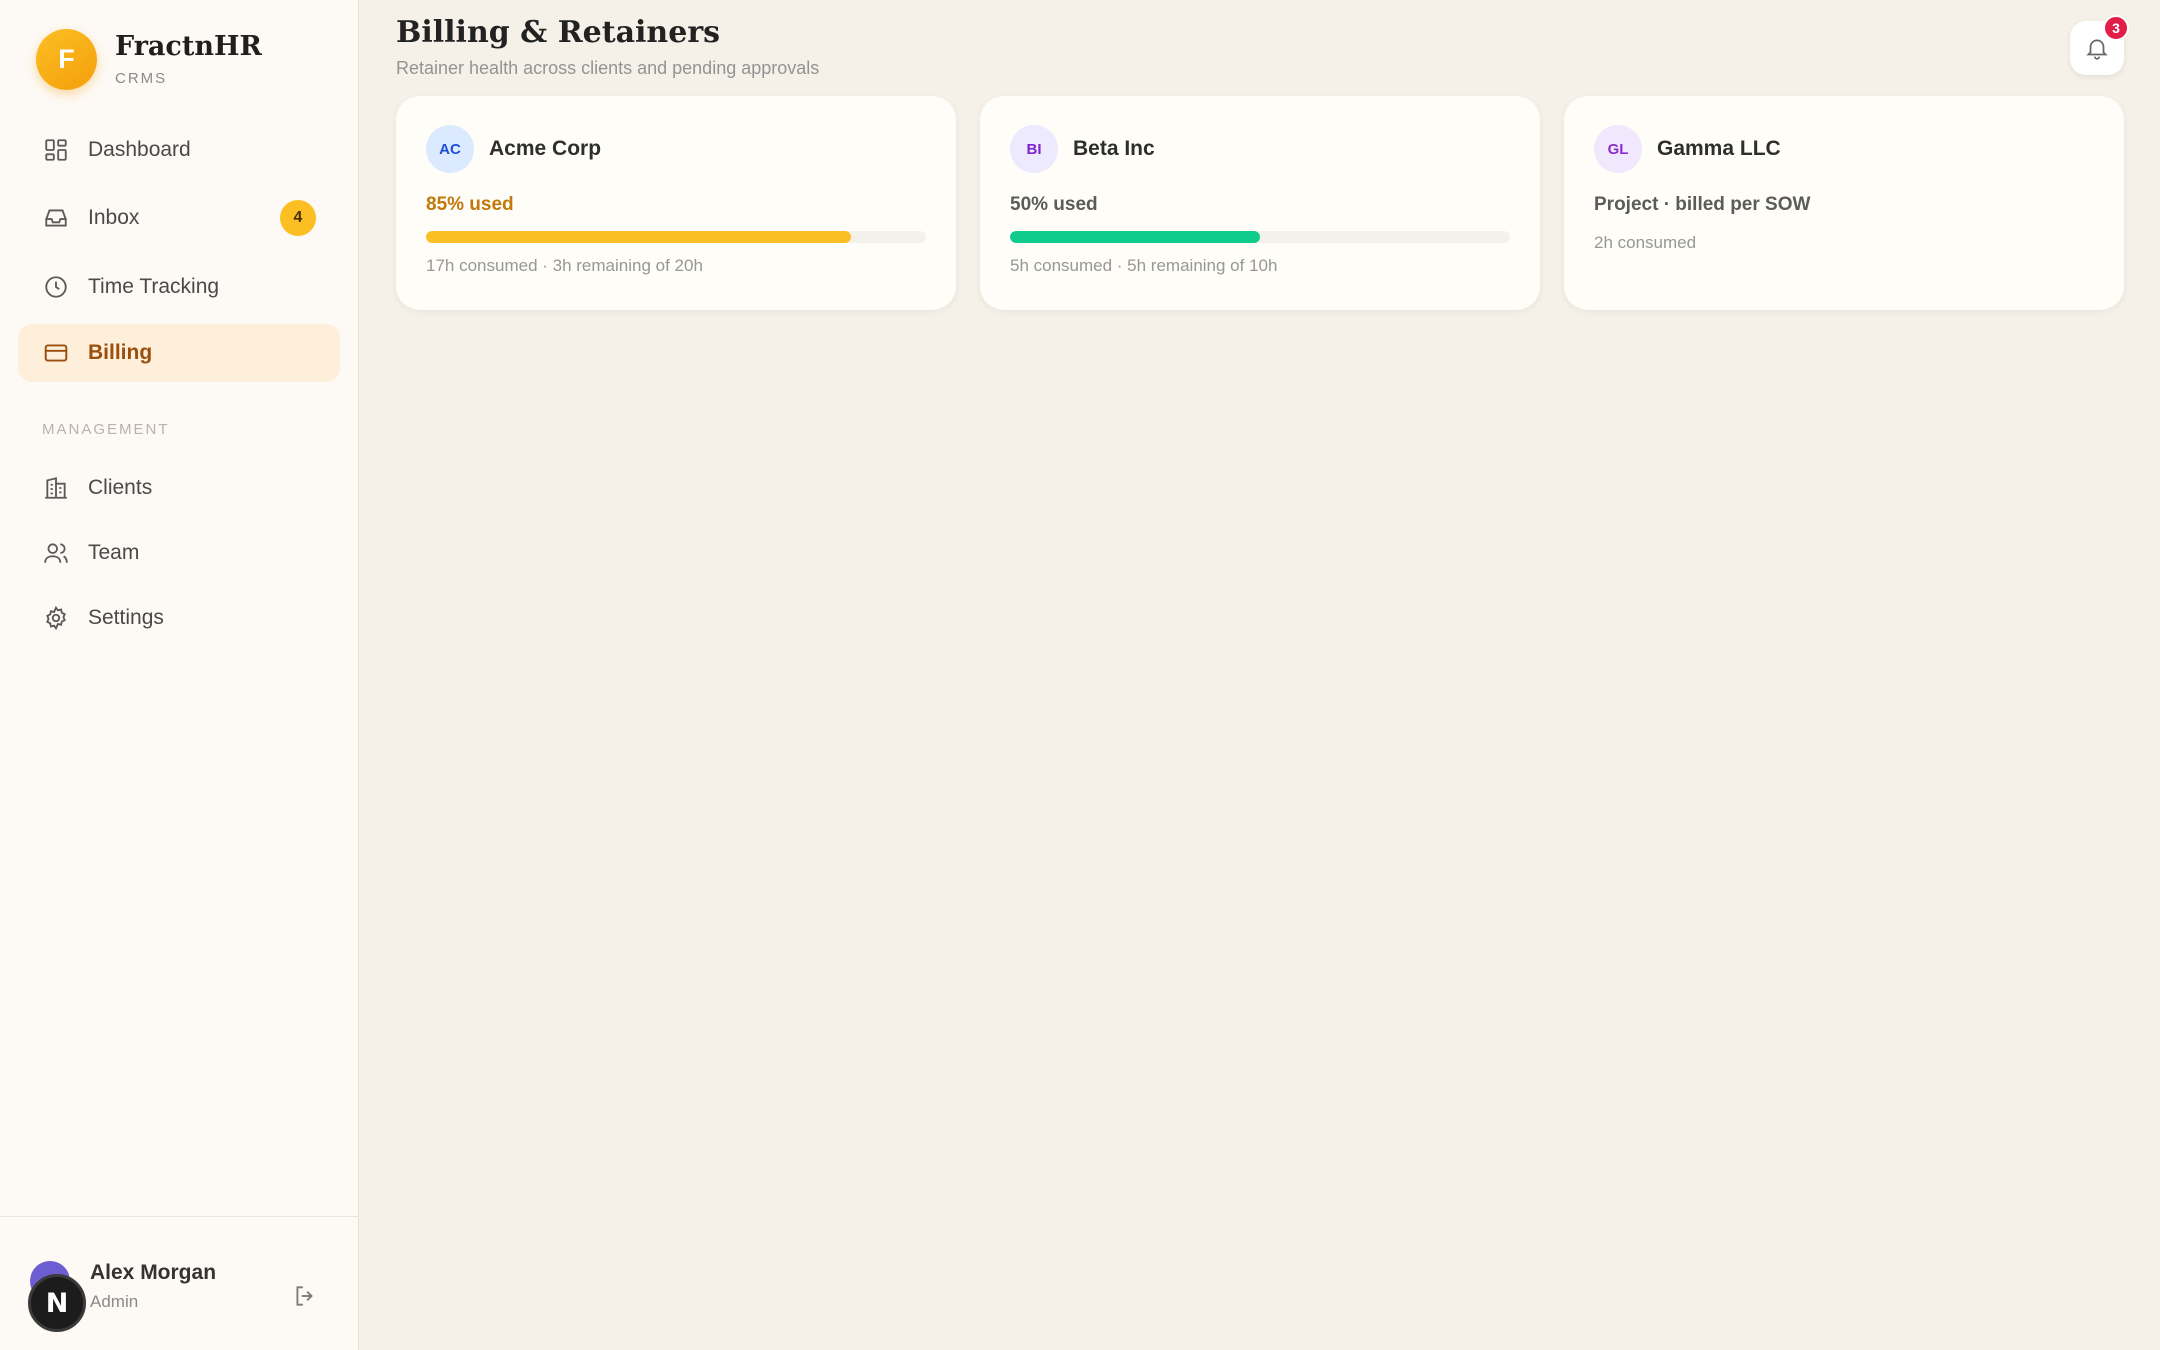  I want to click on client-avatar: GL, so click(1618, 149).